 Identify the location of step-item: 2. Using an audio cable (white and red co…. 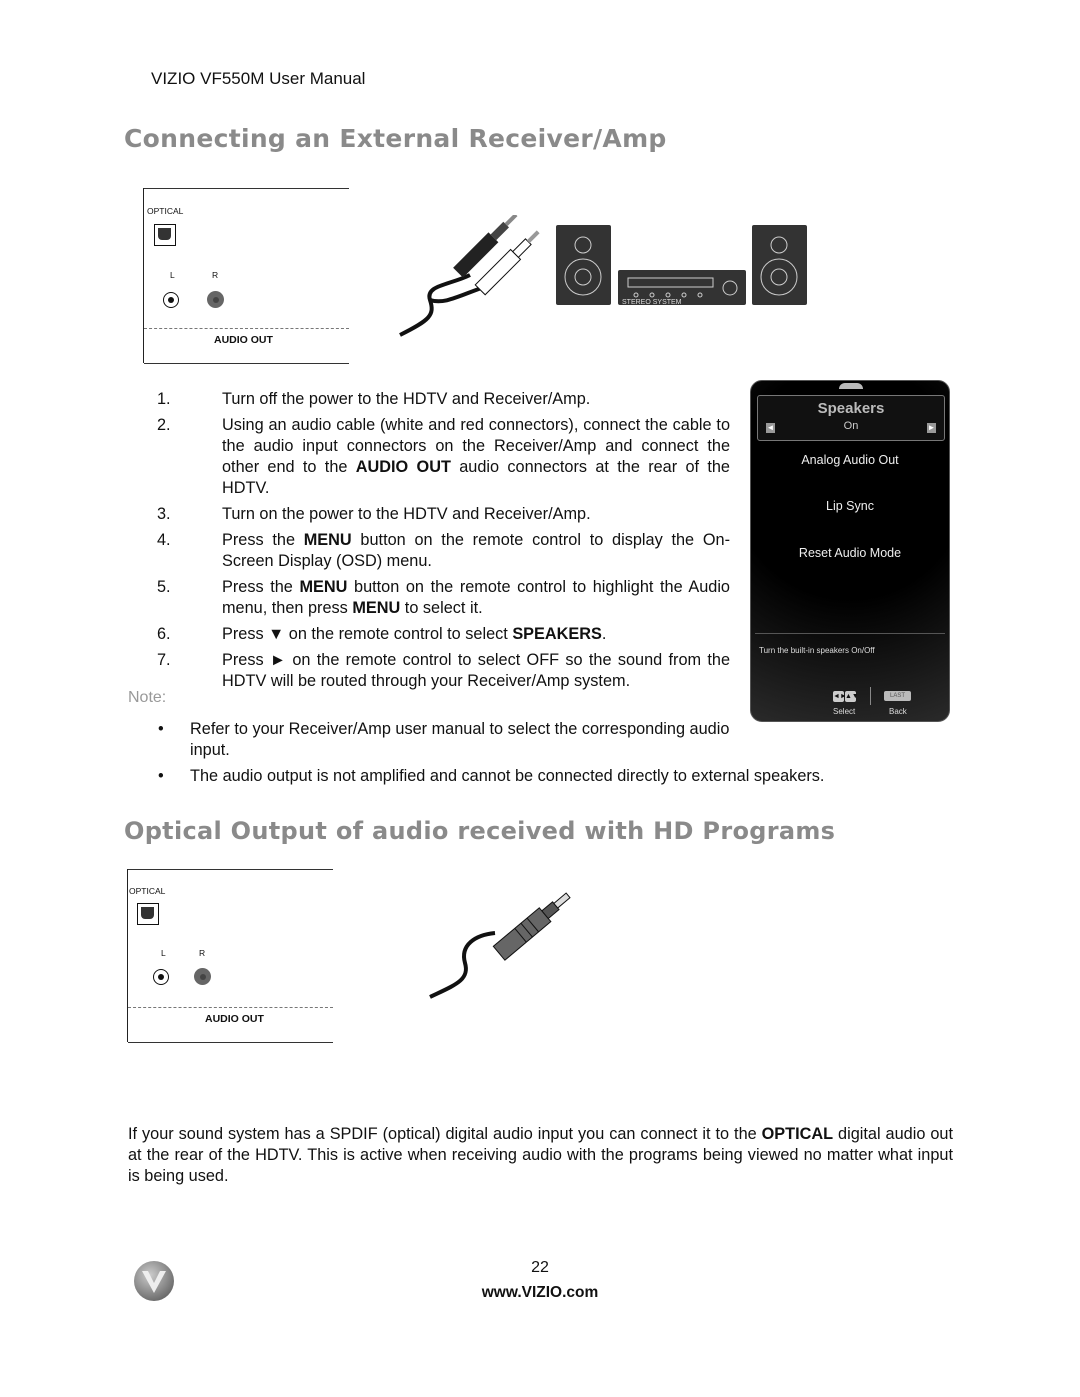
(441, 457).